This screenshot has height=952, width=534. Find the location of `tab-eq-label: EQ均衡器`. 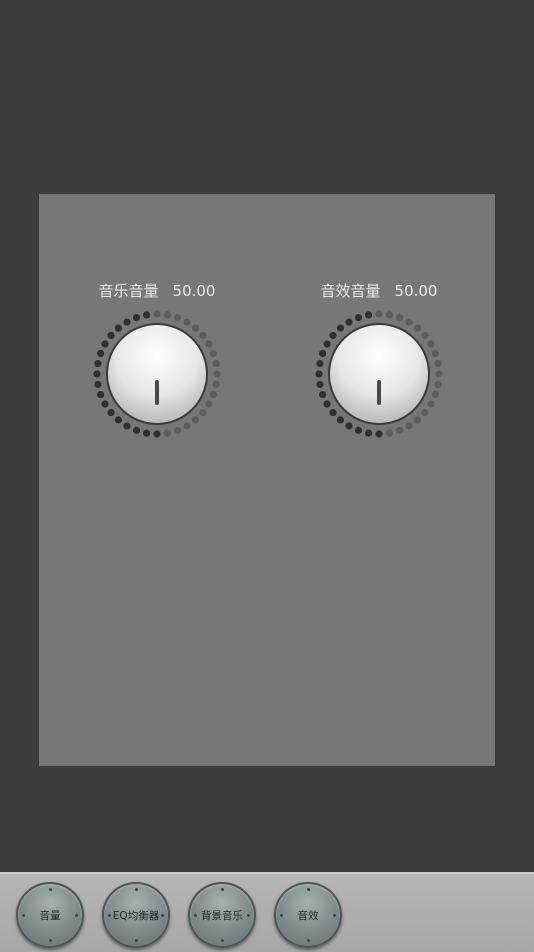

tab-eq-label: EQ均衡器 is located at coordinates (136, 915).